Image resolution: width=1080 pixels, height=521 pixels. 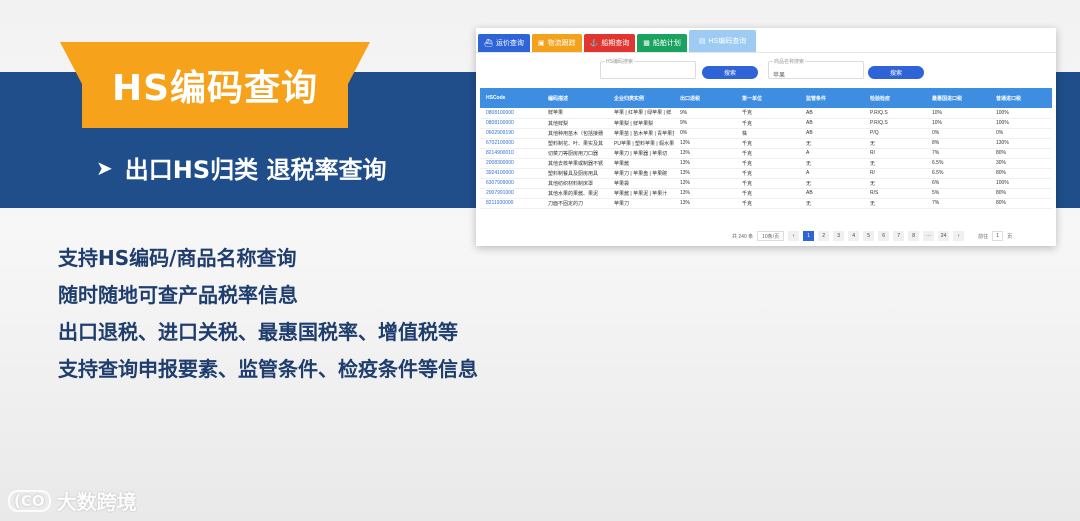 What do you see at coordinates (895, 98) in the screenshot?
I see `column-header: 检验检疫` at bounding box center [895, 98].